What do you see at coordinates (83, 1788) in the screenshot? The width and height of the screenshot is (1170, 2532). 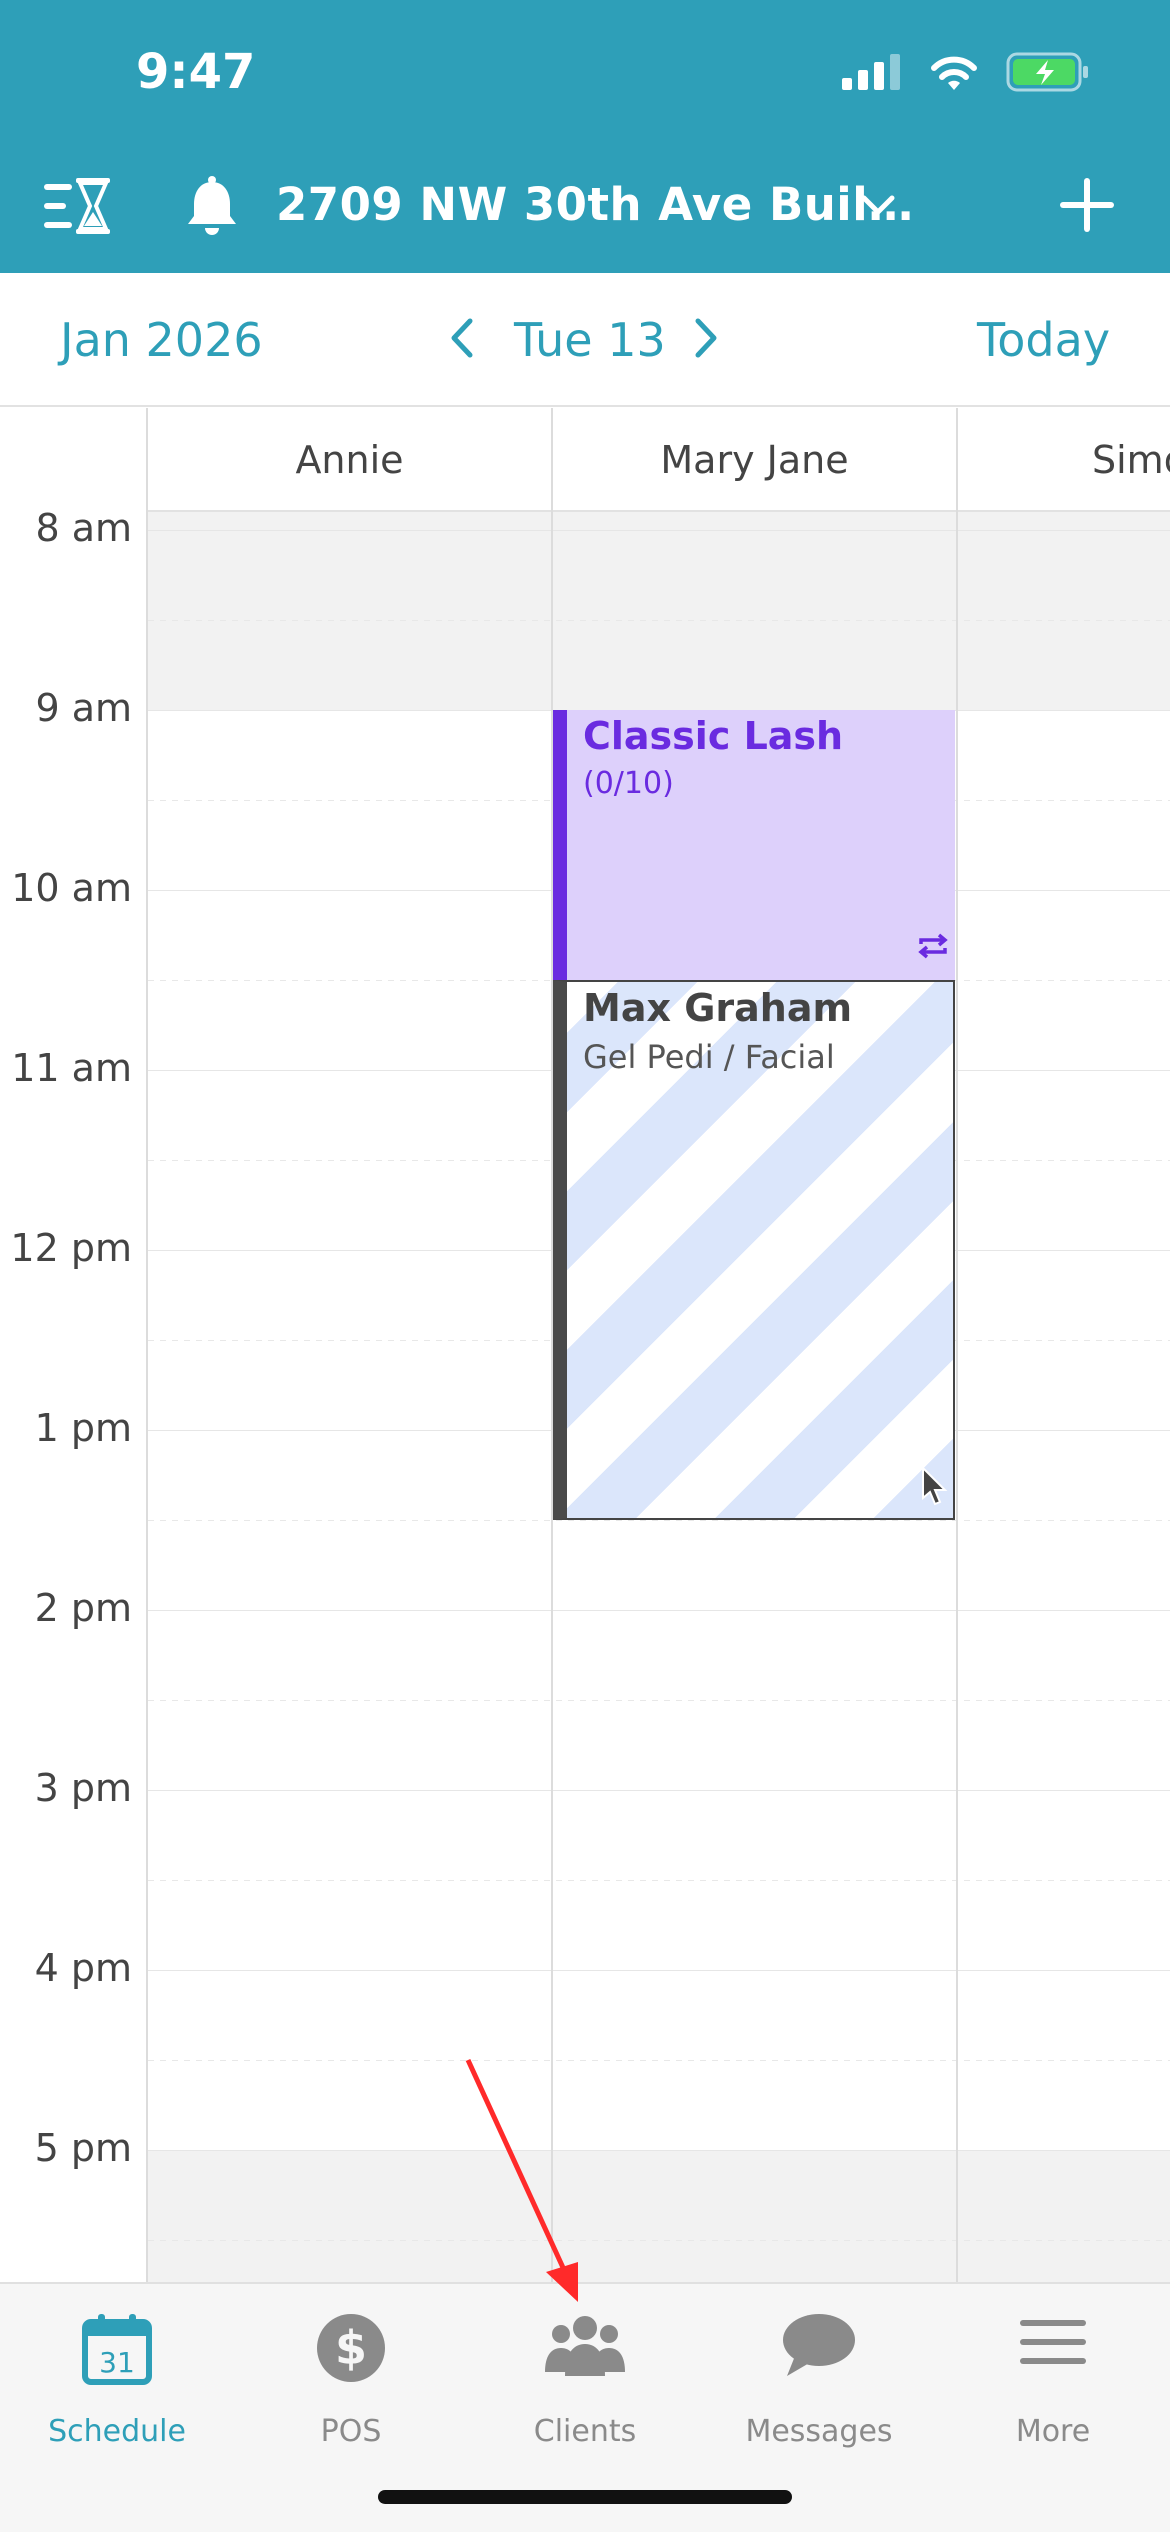 I see `time-label: 3 pm` at bounding box center [83, 1788].